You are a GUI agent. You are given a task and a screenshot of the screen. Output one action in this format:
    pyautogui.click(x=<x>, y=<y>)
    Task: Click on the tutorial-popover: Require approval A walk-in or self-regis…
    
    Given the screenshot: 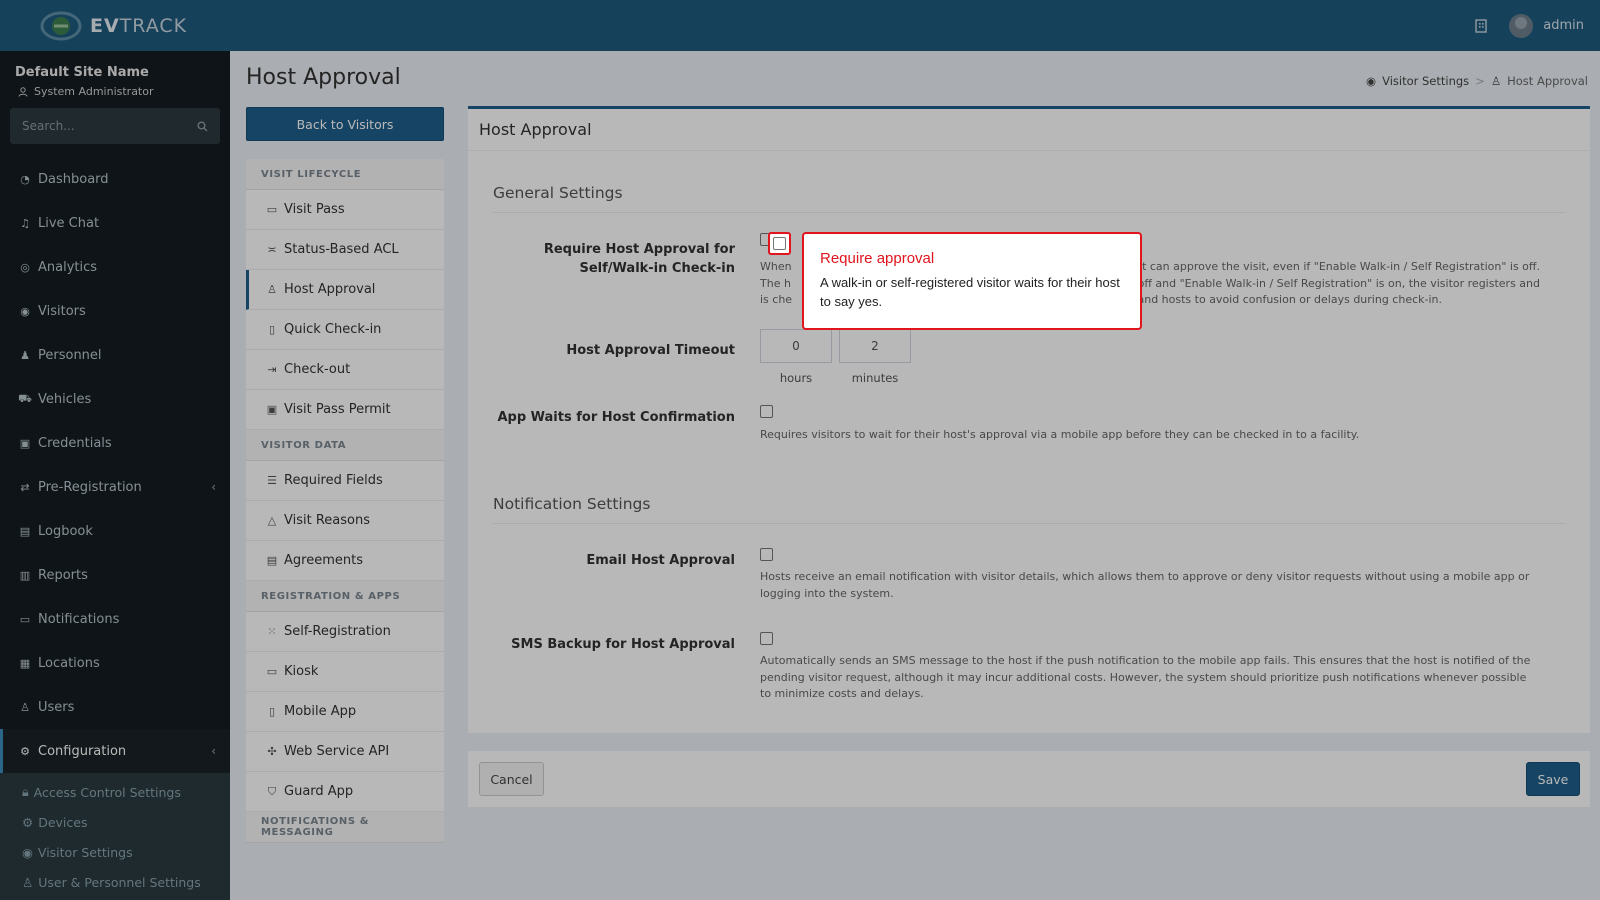 What is the action you would take?
    pyautogui.click(x=972, y=281)
    